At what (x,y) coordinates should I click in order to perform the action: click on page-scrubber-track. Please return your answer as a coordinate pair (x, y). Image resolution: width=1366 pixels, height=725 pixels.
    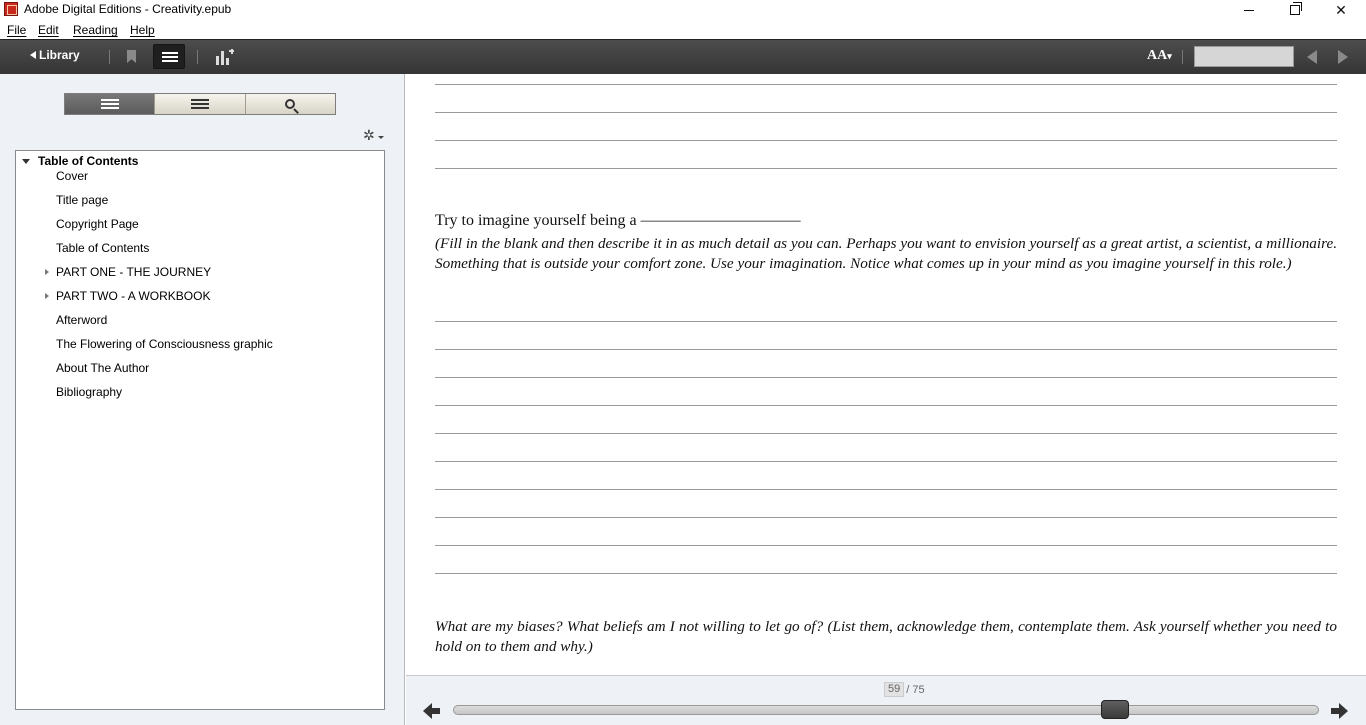
    Looking at the image, I should click on (886, 710).